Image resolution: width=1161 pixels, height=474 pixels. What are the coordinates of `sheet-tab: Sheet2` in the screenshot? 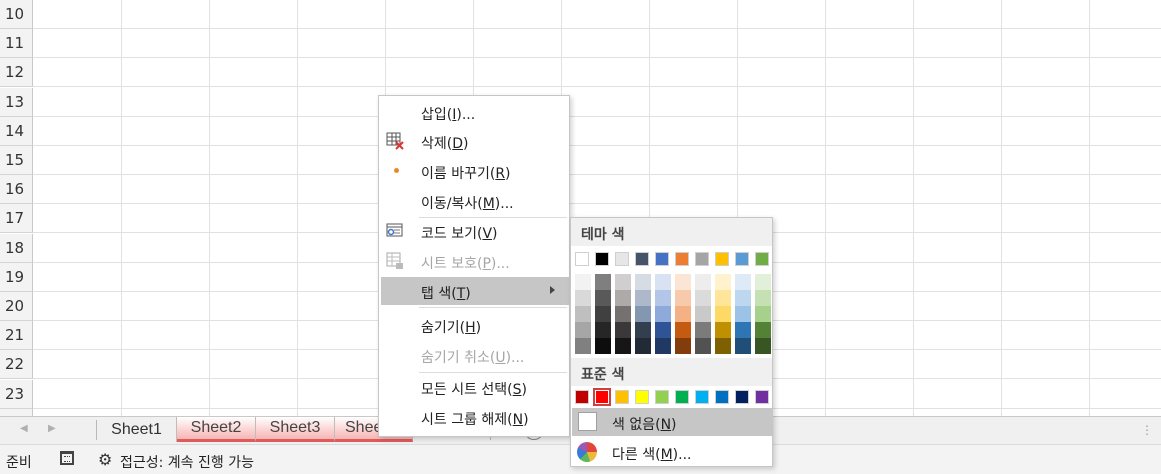 It's located at (216, 429).